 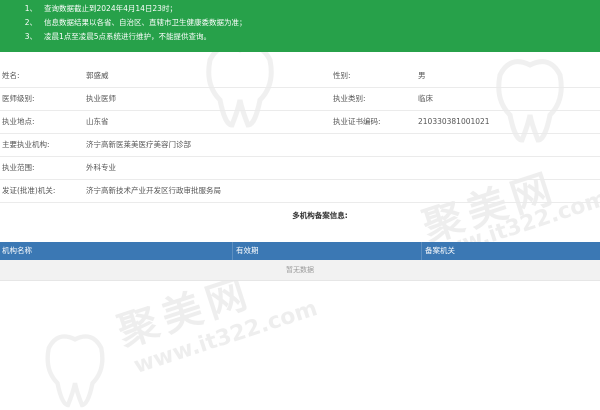 What do you see at coordinates (97, 75) in the screenshot?
I see `name-value: 郭盛威` at bounding box center [97, 75].